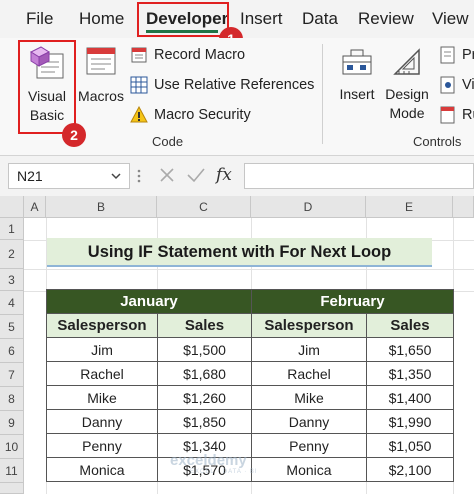 The image size is (474, 494). I want to click on insert-controls-label: Insert, so click(357, 94).